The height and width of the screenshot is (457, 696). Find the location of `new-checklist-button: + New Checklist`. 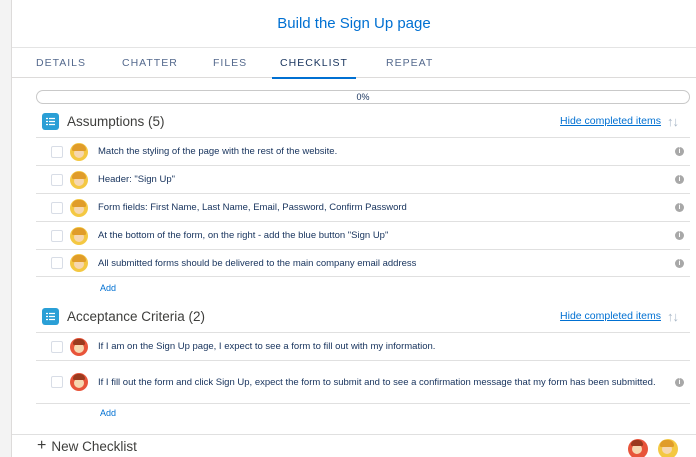

new-checklist-button: + New Checklist is located at coordinates (87, 446).